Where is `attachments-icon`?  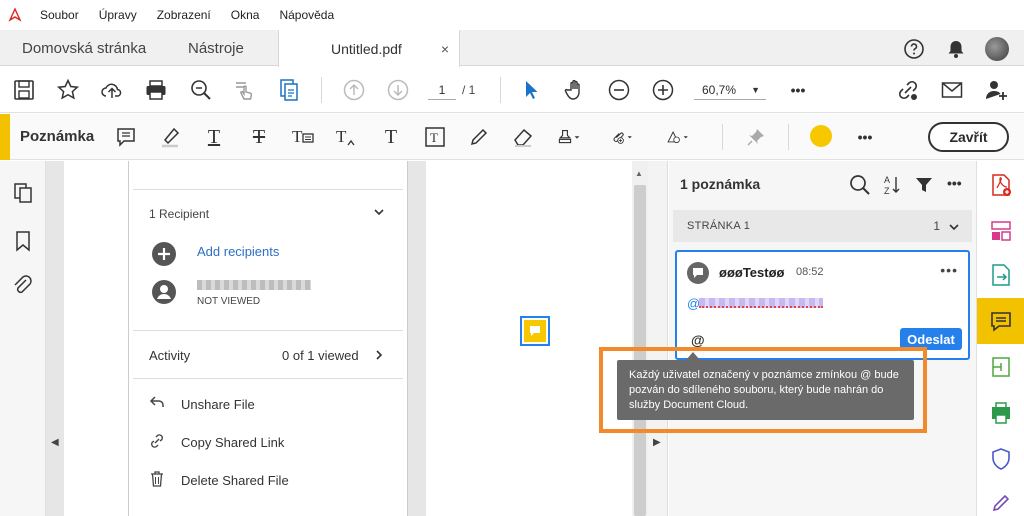 attachments-icon is located at coordinates (23, 286).